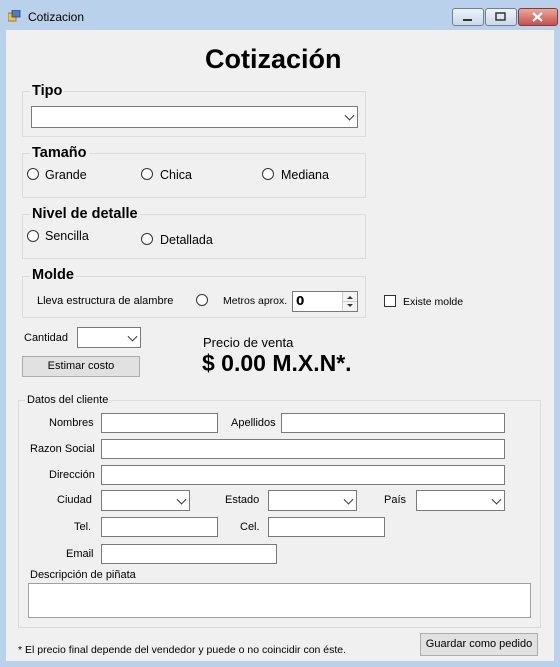  What do you see at coordinates (467, 20) in the screenshot?
I see `minimize-icon` at bounding box center [467, 20].